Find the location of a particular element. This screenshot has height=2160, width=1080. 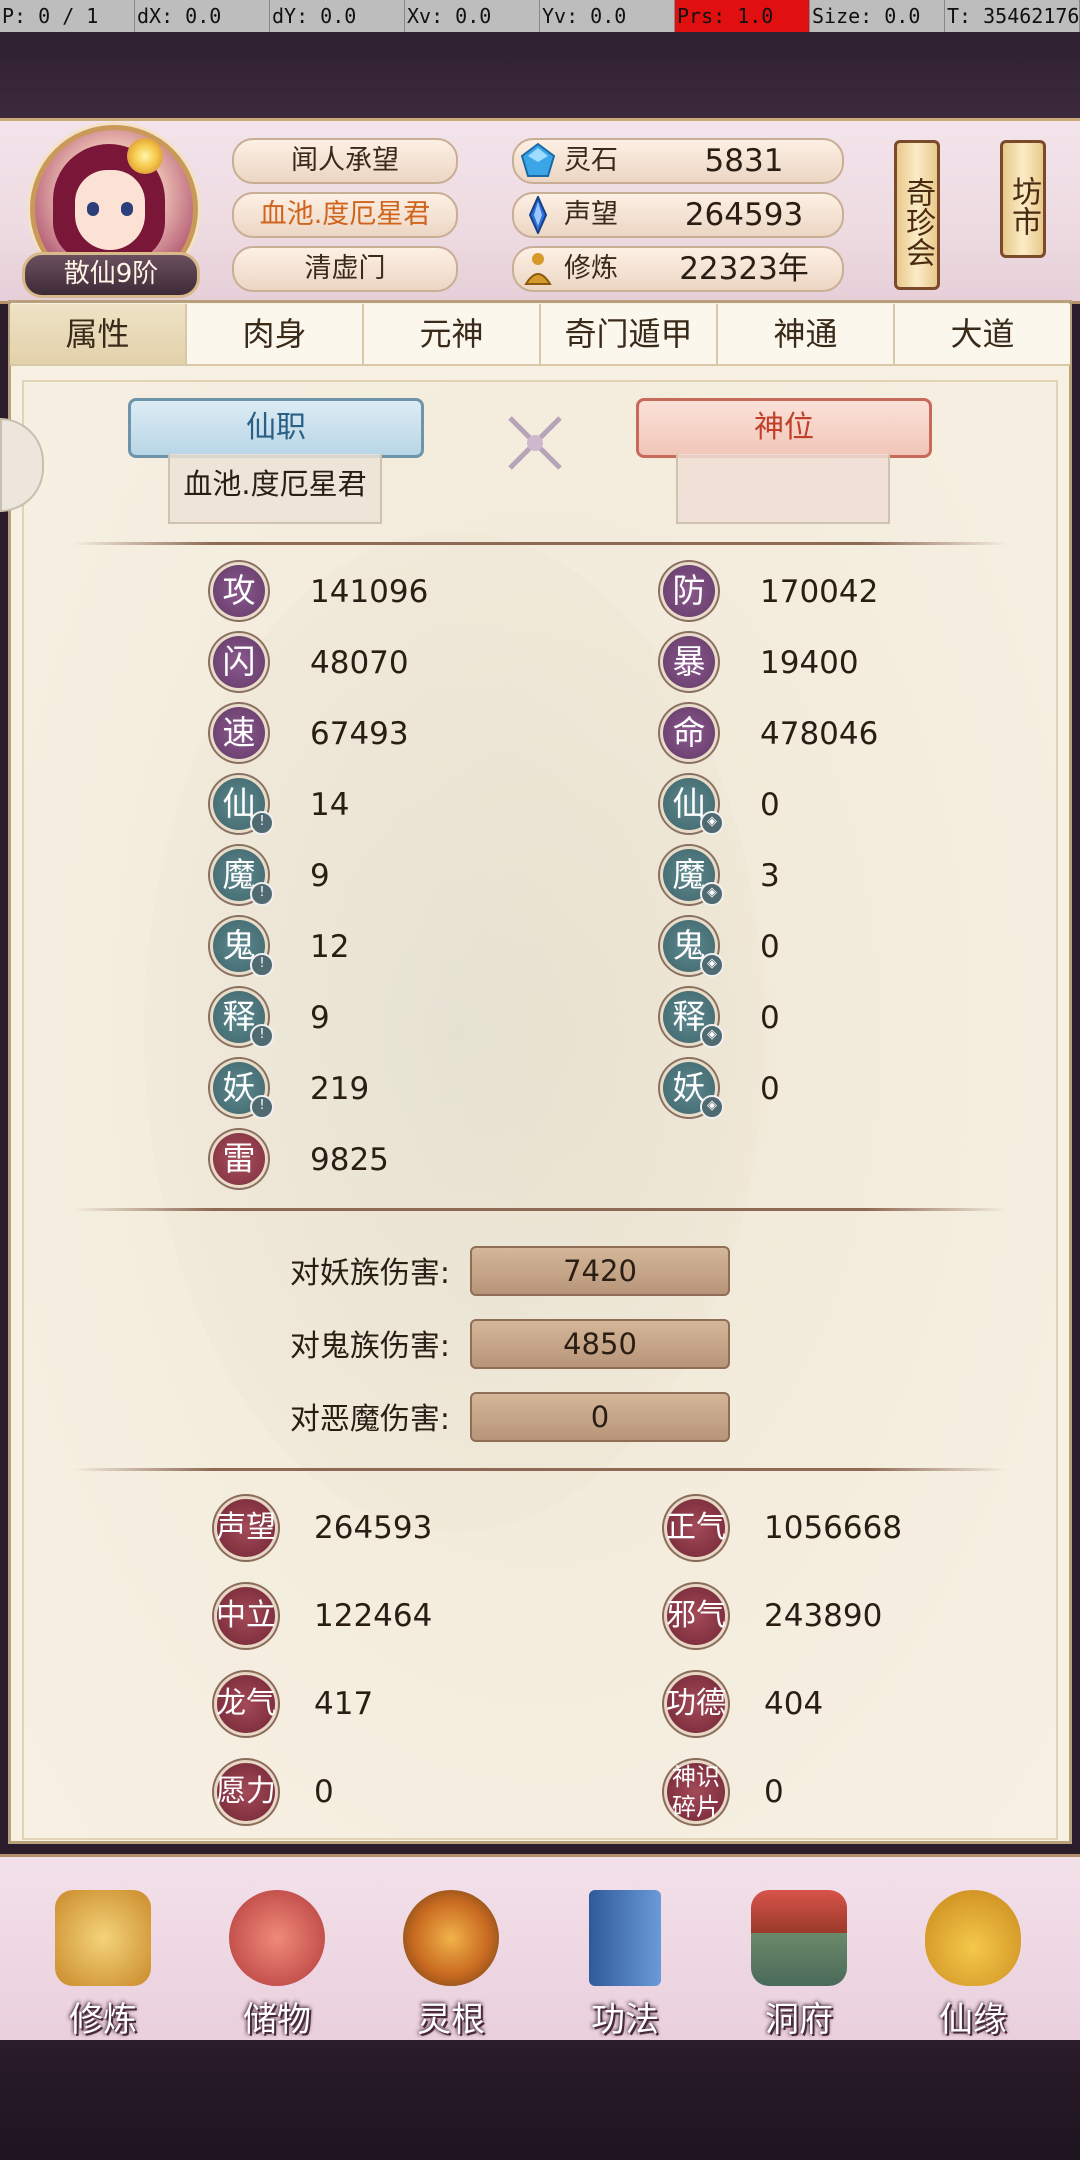

hair-flower-icon is located at coordinates (145, 156).